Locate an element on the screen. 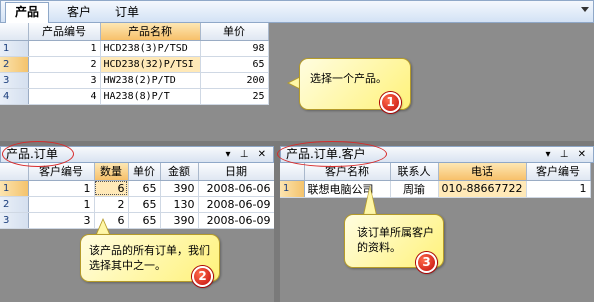 This screenshot has height=302, width=594. tab-products: 产品 is located at coordinates (27, 13).